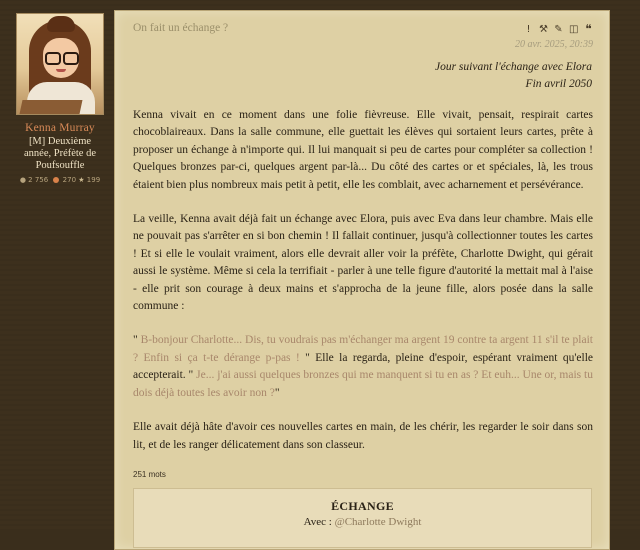  I want to click on post-title: On fait un échange ?, so click(180, 28).